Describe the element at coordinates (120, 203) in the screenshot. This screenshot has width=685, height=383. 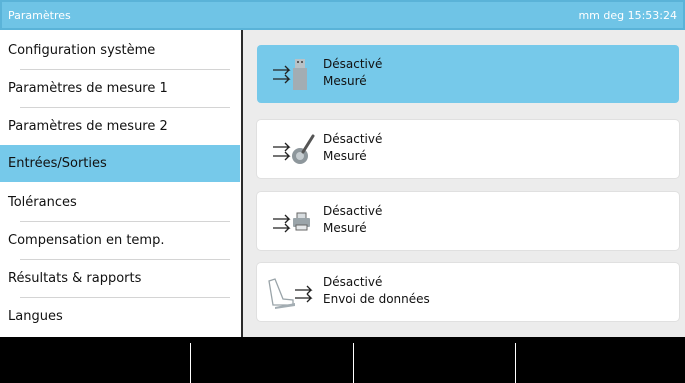
I see `sidebar-item-tolerances: Tolérances` at that location.